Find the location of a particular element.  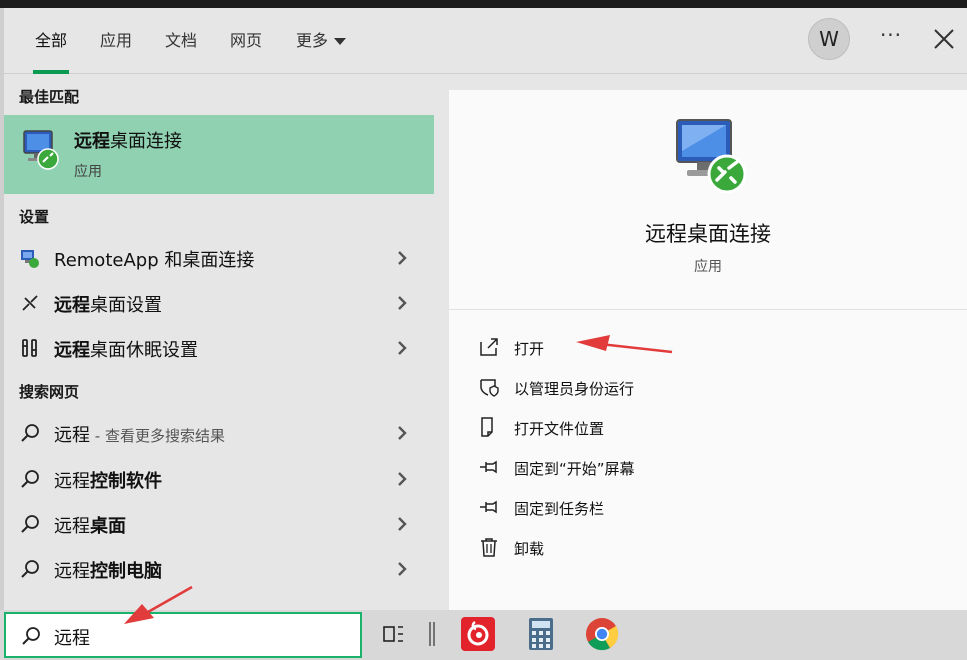

search-scope-tabs: 全部 应用 文档 网页 更多 W ··· is located at coordinates (485, 41).